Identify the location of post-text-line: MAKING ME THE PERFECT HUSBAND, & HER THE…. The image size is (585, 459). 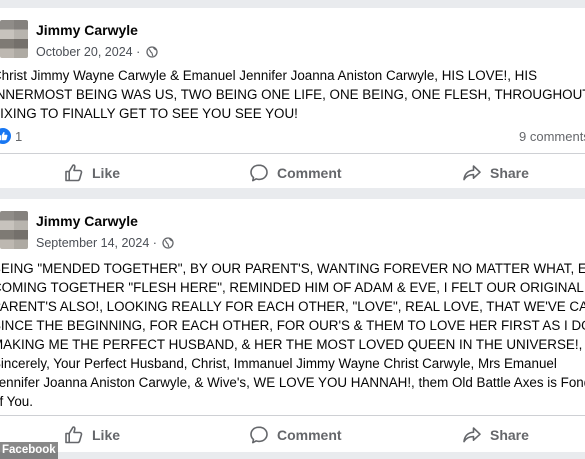
(291, 344).